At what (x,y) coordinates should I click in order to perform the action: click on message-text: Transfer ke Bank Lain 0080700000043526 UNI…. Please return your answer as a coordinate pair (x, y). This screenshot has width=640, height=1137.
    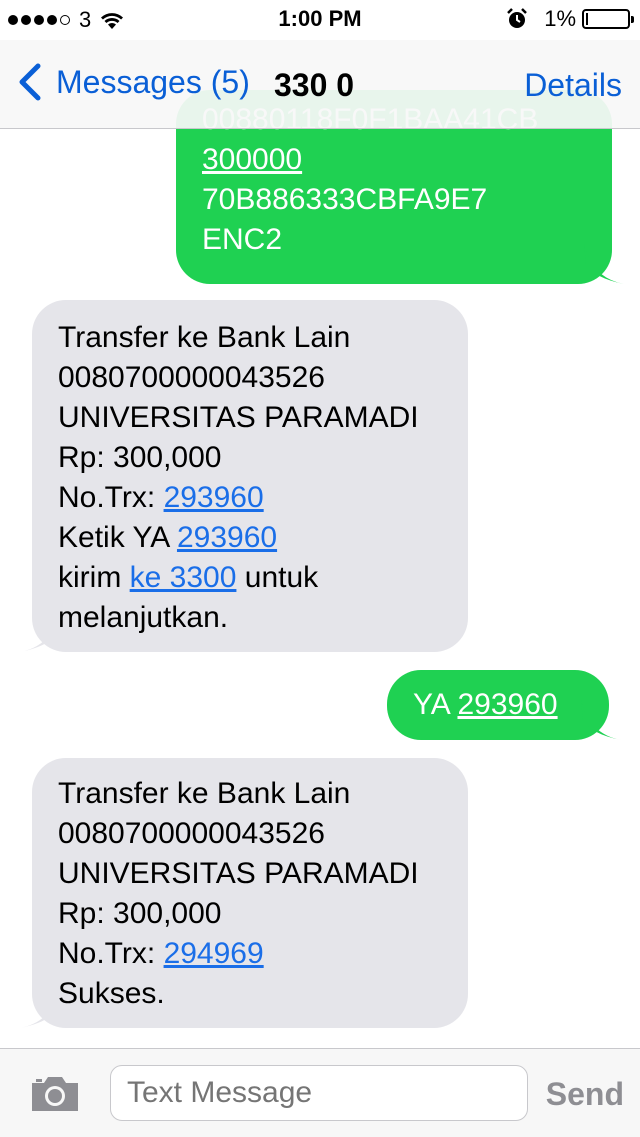
    Looking at the image, I should click on (250, 894).